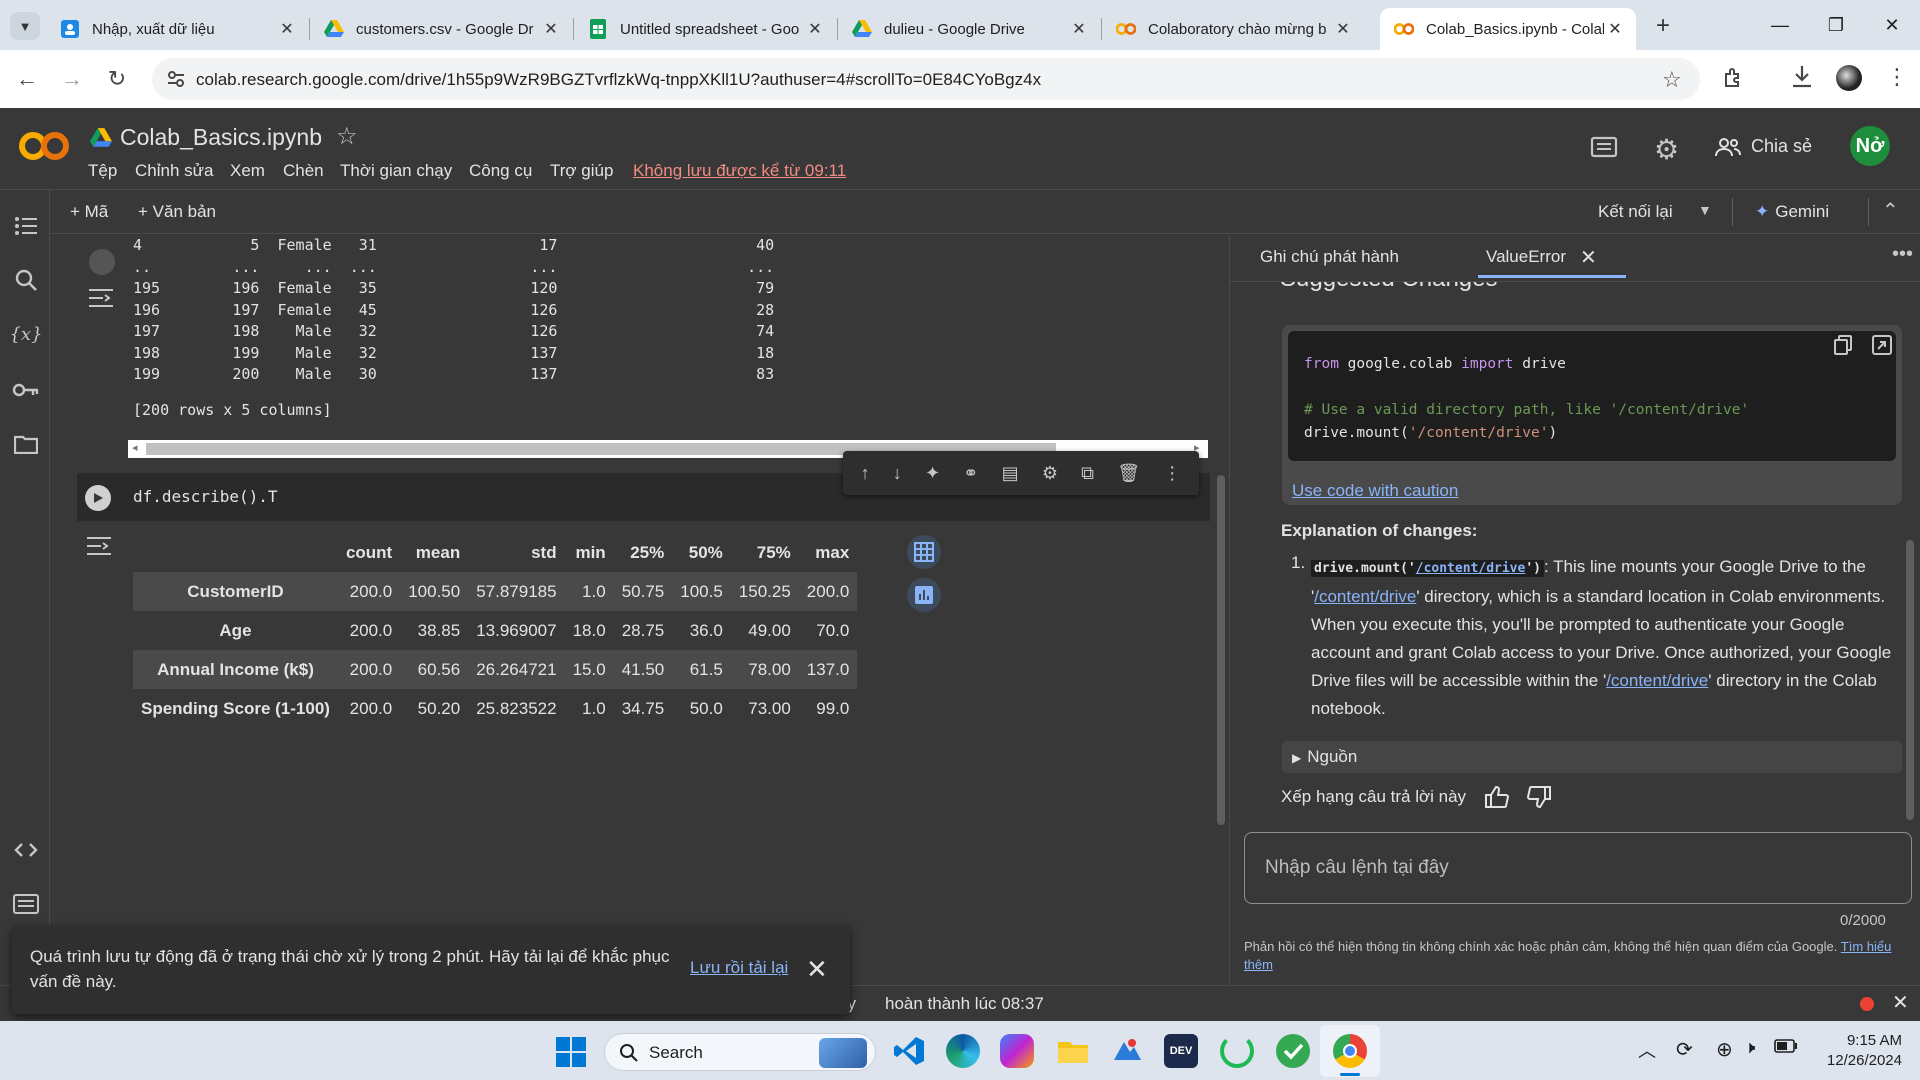 The height and width of the screenshot is (1080, 1920). I want to click on chevron-up-icon: ︿, so click(1647, 1050).